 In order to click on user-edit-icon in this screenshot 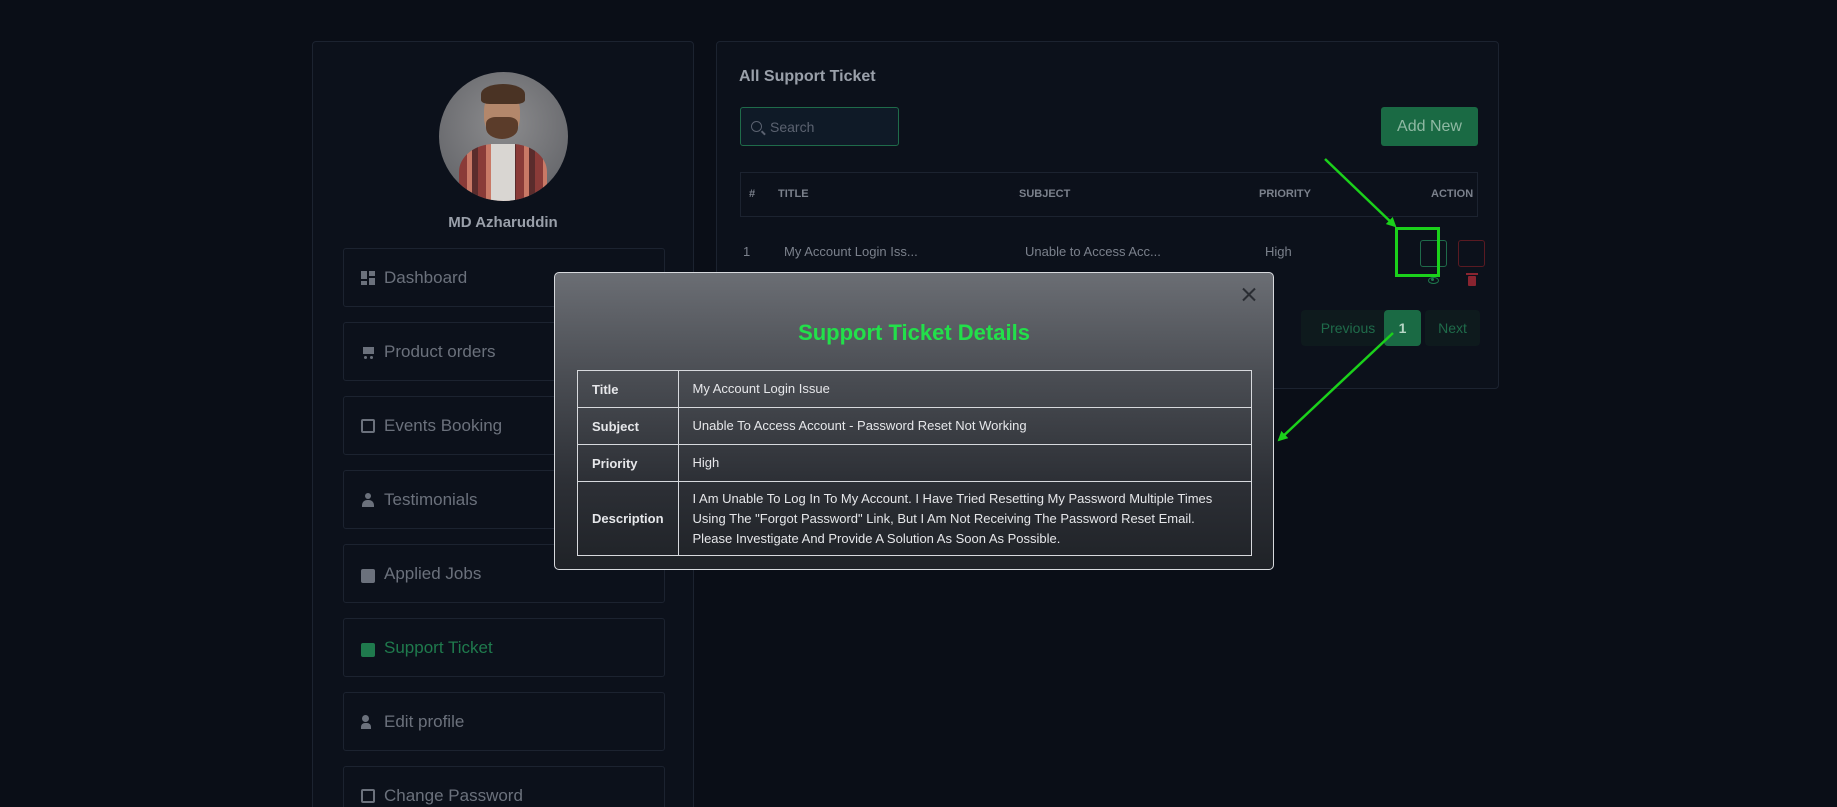, I will do `click(368, 721)`.